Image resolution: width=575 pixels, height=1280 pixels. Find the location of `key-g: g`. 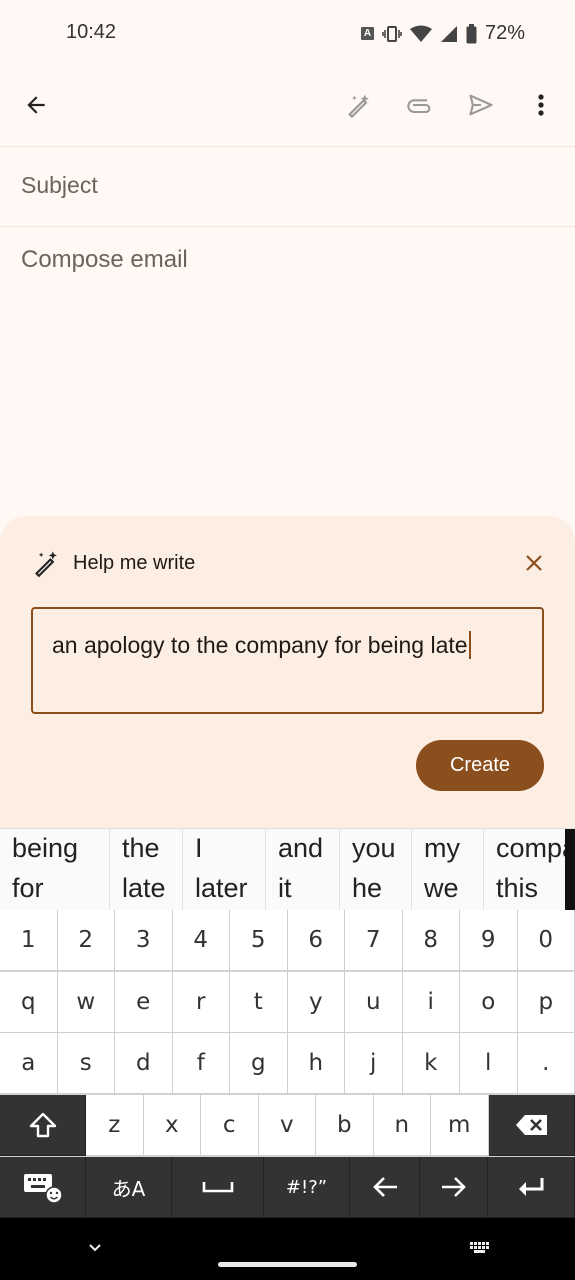

key-g: g is located at coordinates (259, 1063).